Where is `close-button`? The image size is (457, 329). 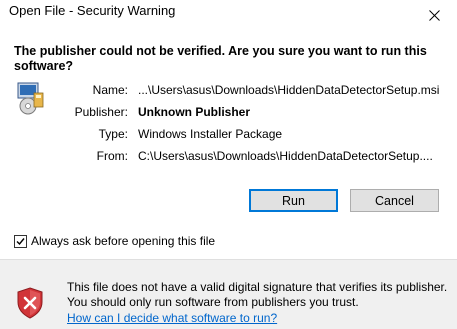 close-button is located at coordinates (434, 15).